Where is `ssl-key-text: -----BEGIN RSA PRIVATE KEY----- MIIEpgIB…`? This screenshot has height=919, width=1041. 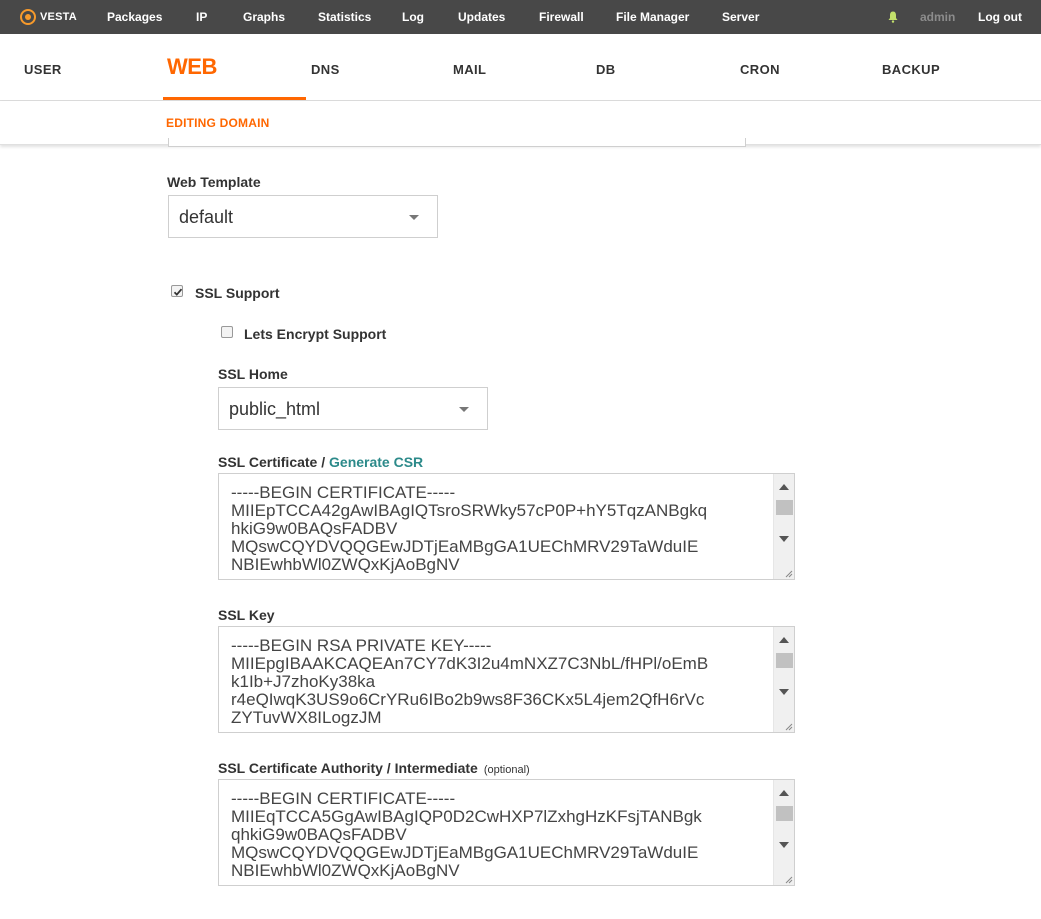
ssl-key-text: -----BEGIN RSA PRIVATE KEY----- MIIEpgIB… is located at coordinates (470, 681).